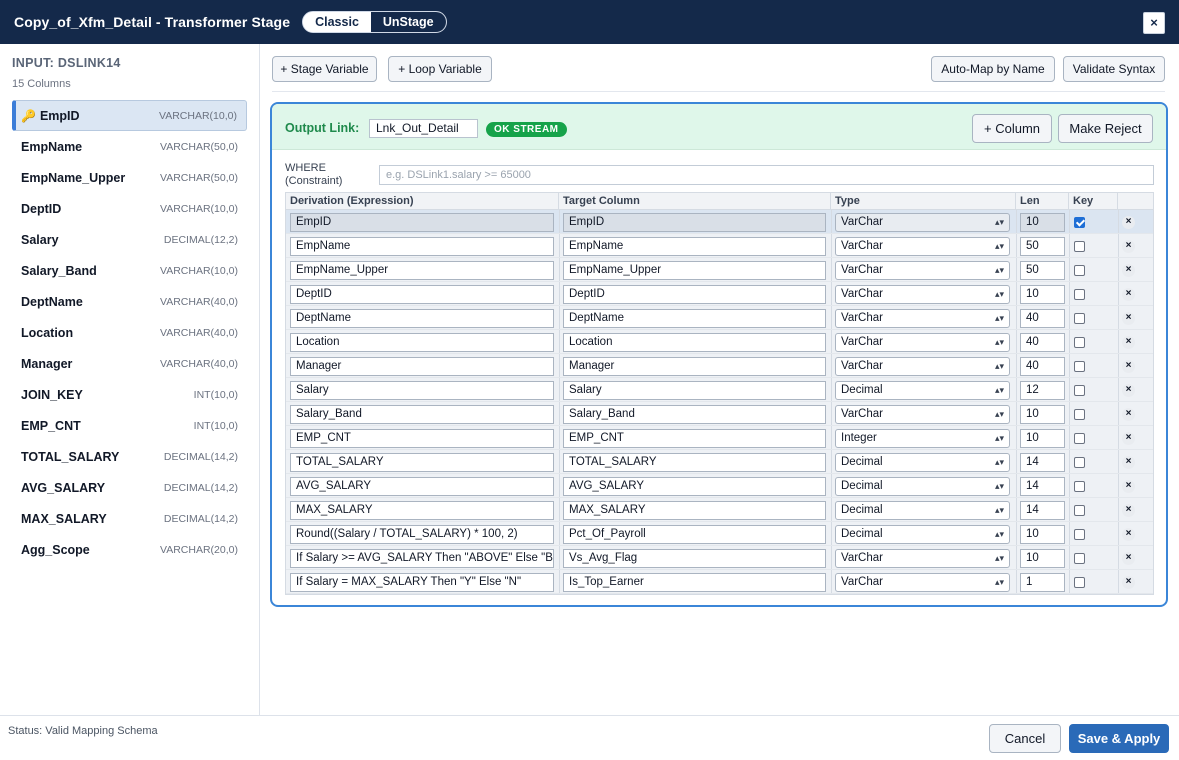 Image resolution: width=1179 pixels, height=760 pixels. Describe the element at coordinates (337, 22) in the screenshot. I see `mode-classic-button: Classic` at that location.